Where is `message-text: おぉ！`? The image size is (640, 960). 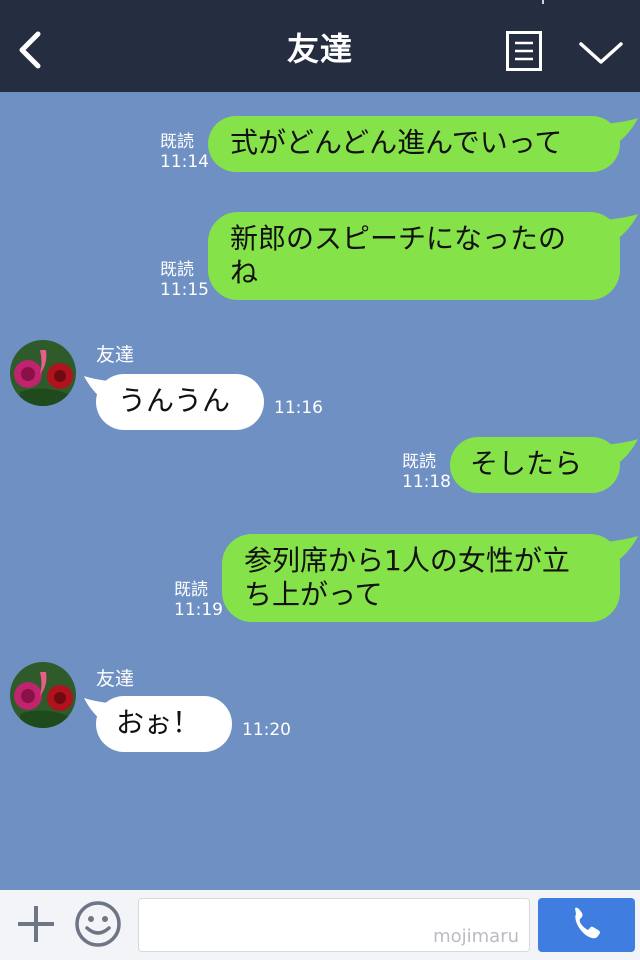
message-text: おぉ！ is located at coordinates (158, 722).